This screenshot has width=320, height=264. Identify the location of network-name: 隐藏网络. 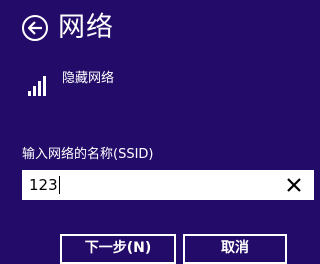
(88, 78).